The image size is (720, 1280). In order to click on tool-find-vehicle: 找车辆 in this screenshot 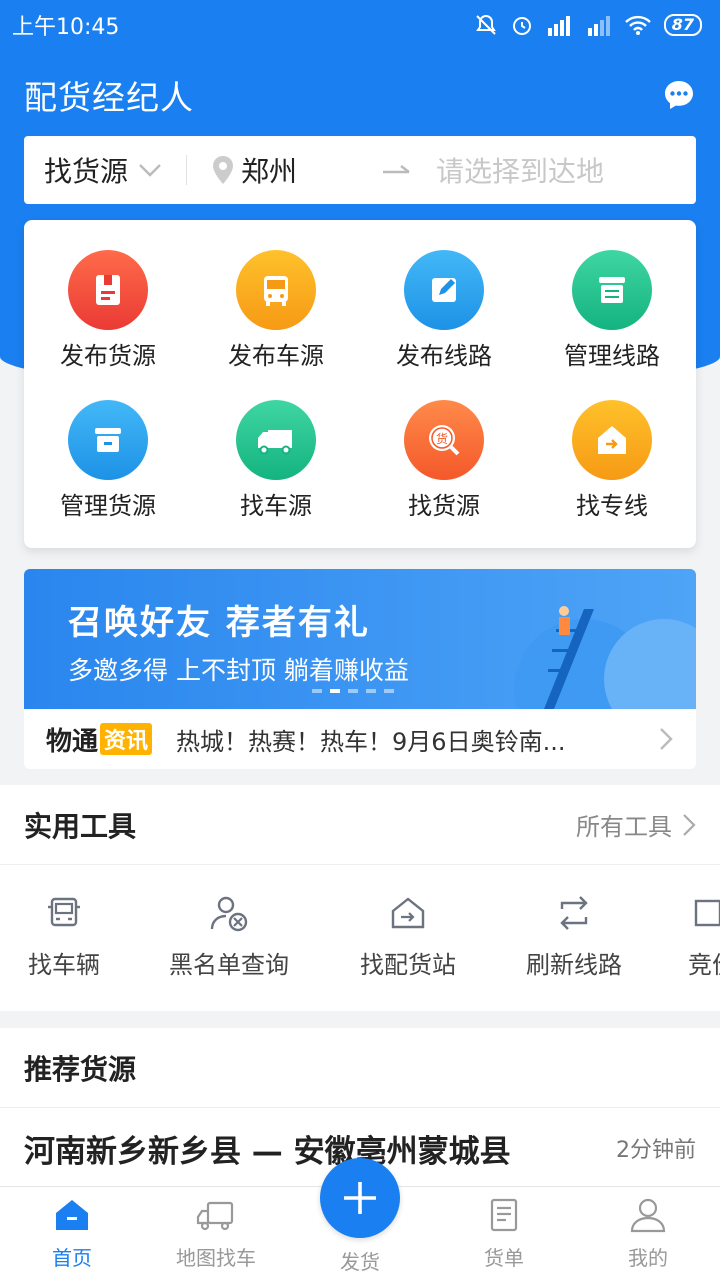, I will do `click(64, 936)`.